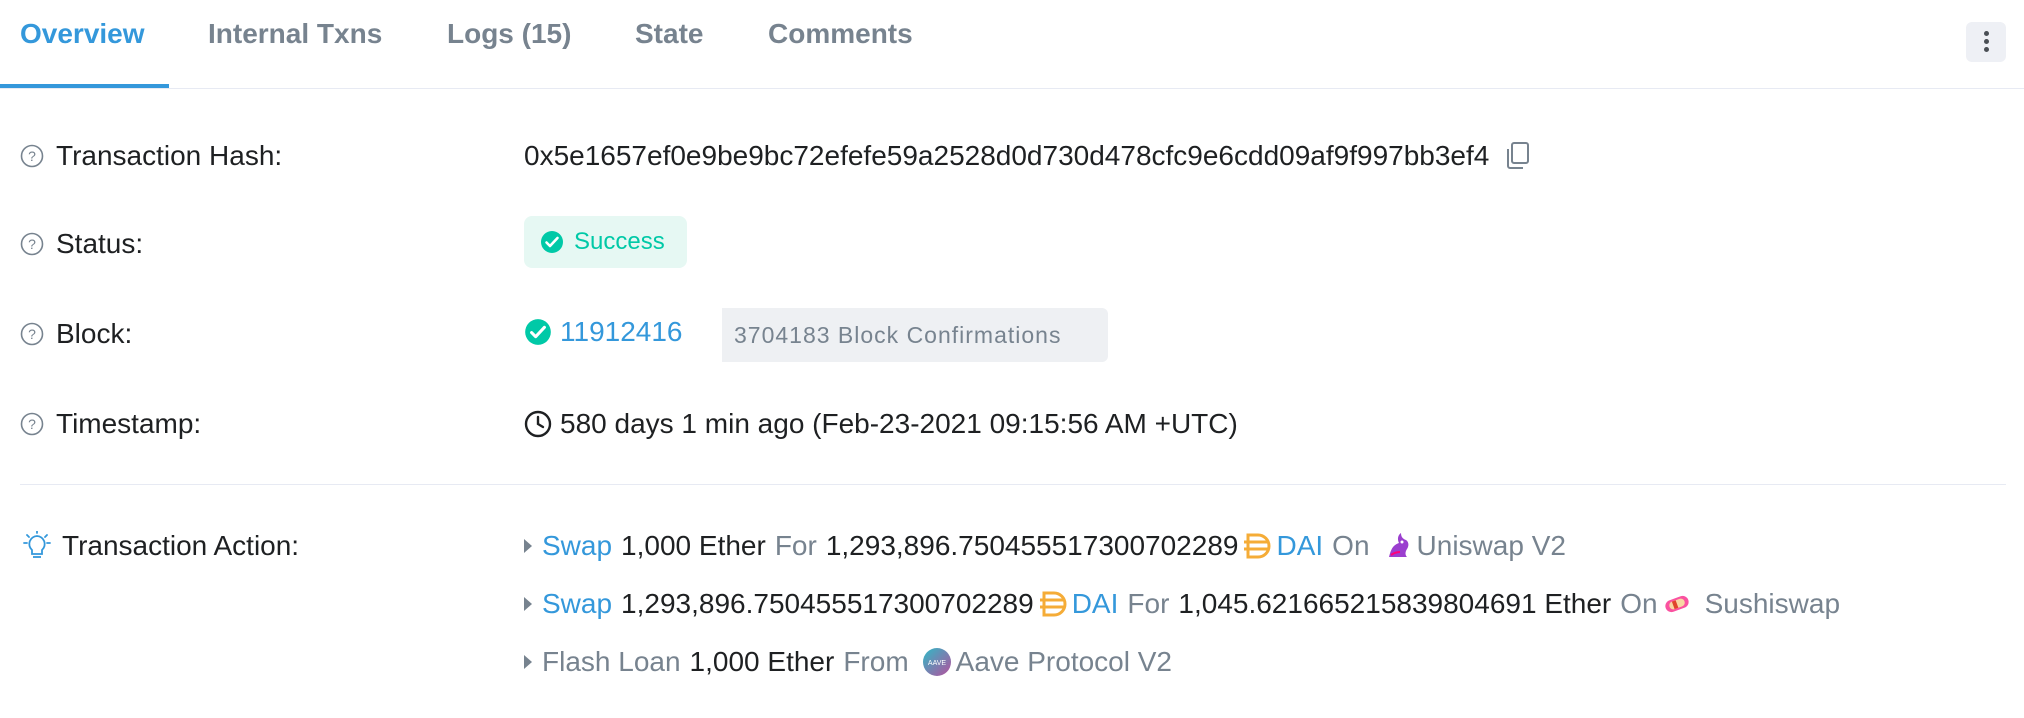 This screenshot has height=718, width=2024. I want to click on block-value-row: 11912416, so click(603, 332).